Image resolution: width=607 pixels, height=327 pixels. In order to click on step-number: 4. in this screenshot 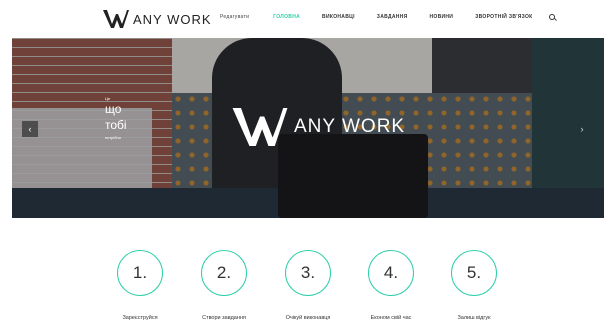, I will do `click(391, 272)`.